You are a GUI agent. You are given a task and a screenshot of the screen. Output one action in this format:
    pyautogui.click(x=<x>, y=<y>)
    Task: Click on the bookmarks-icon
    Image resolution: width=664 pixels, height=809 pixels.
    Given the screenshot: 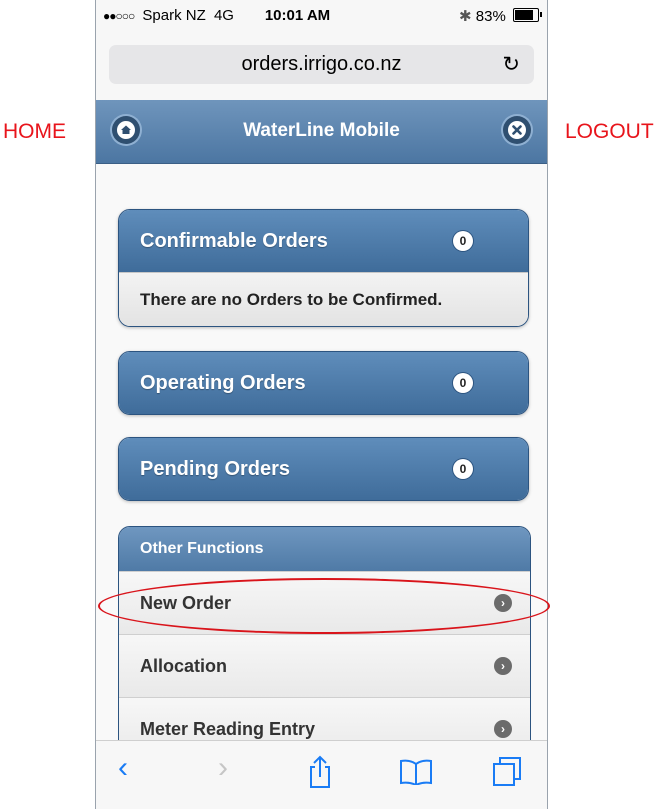 What is the action you would take?
    pyautogui.click(x=416, y=776)
    